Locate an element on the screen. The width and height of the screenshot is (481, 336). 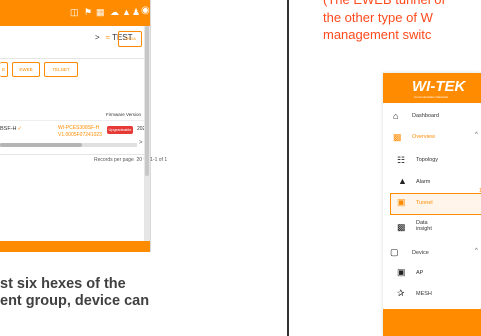
grid-icon: ▦ is located at coordinates (100, 12).